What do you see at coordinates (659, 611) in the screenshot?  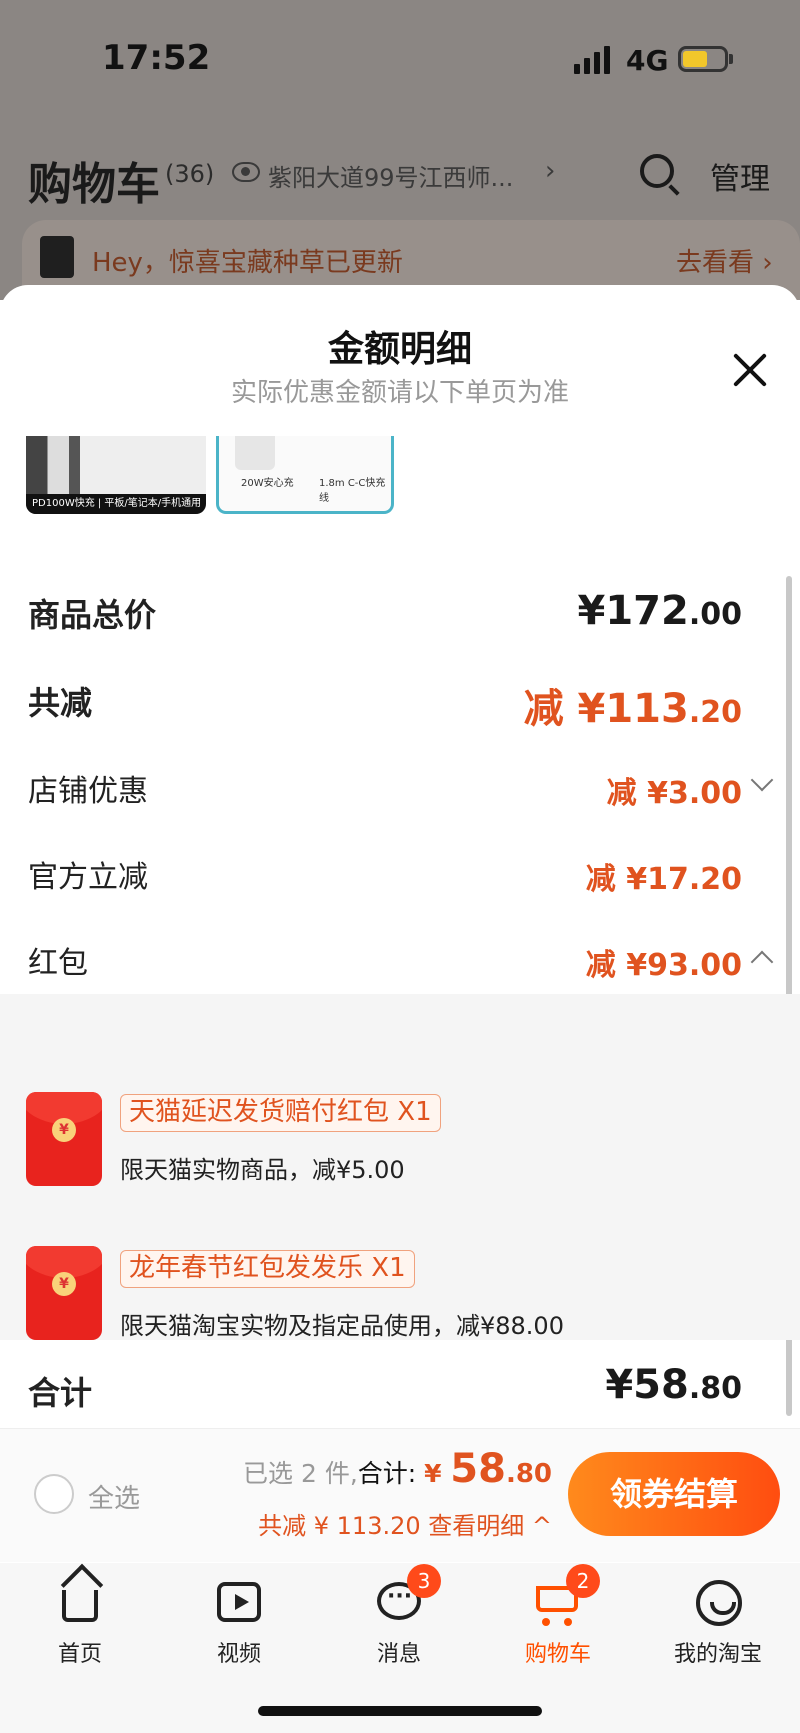 I see `row-value-total-price: ¥172.00` at bounding box center [659, 611].